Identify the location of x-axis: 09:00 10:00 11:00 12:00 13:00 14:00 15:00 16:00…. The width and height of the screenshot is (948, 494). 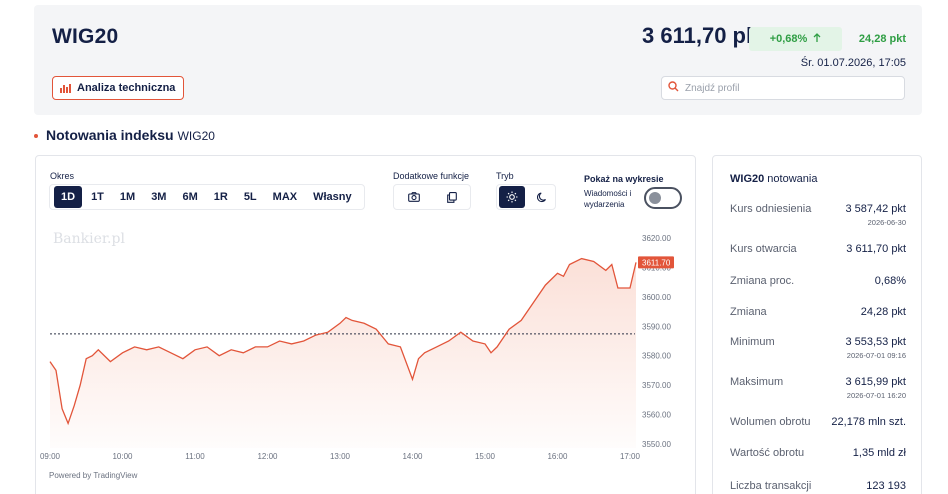
(340, 456).